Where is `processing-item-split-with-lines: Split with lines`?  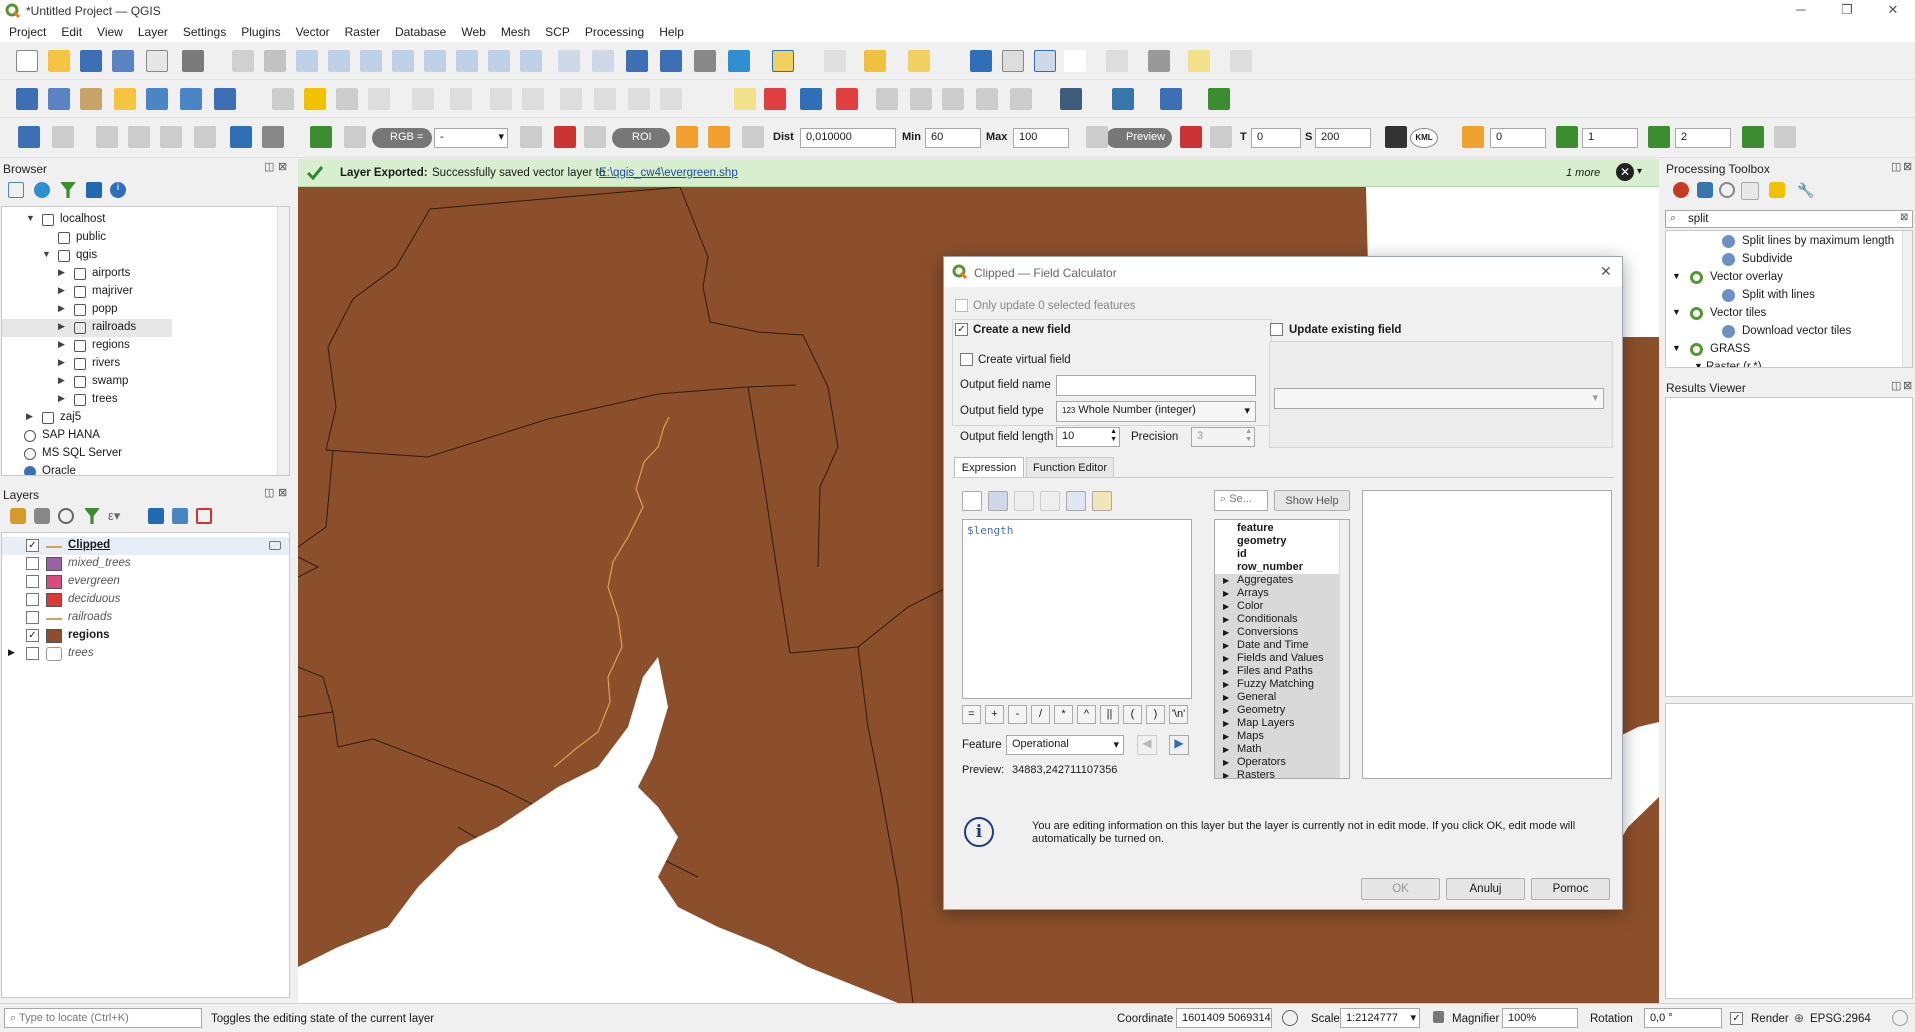
processing-item-split-with-lines: Split with lines is located at coordinates (1784, 296).